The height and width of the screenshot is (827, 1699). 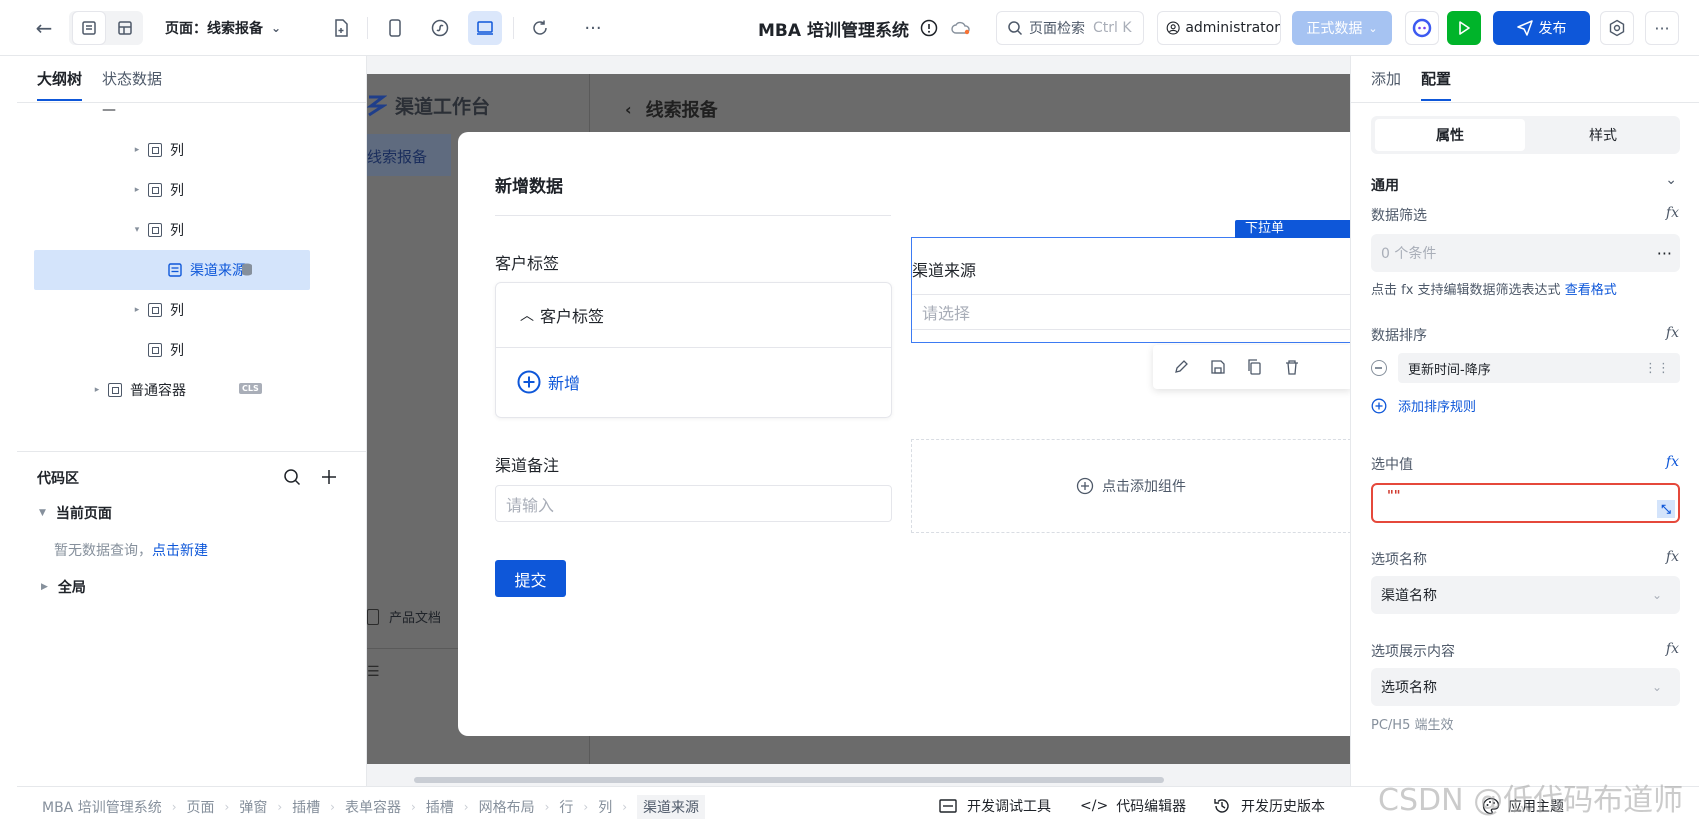 What do you see at coordinates (1541, 28) in the screenshot?
I see `publish-button: 发布` at bounding box center [1541, 28].